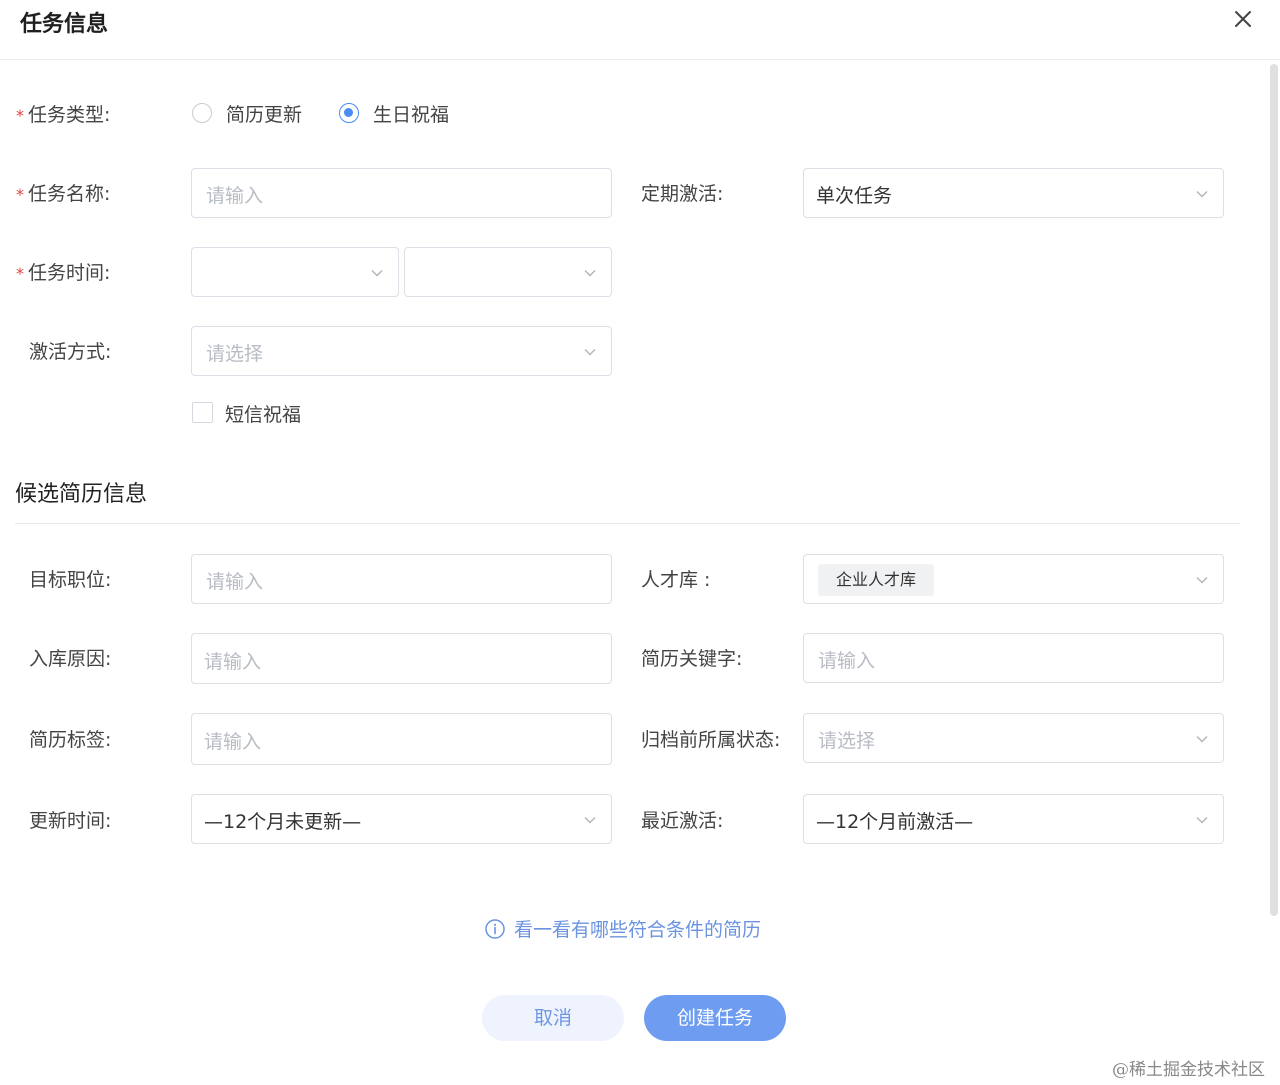  I want to click on storage-reason-placeholder: 请输入, so click(233, 662).